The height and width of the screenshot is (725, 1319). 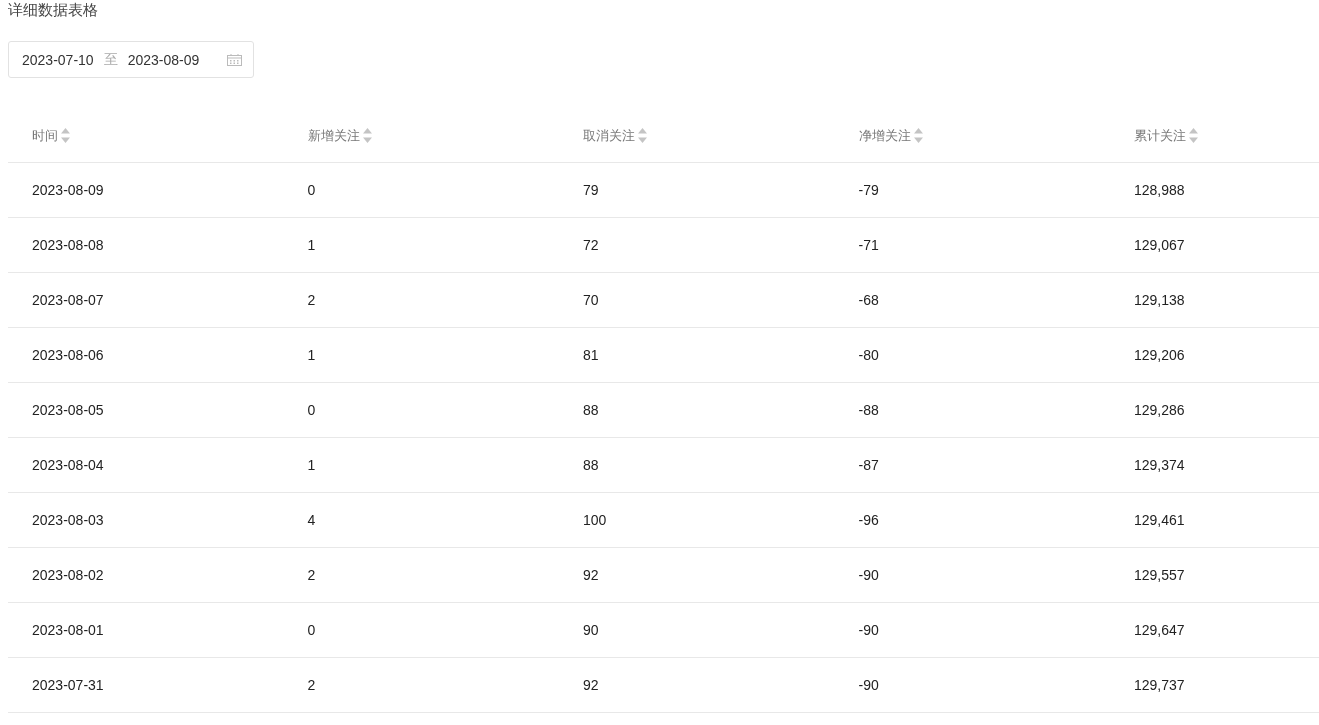 What do you see at coordinates (333, 135) in the screenshot?
I see `column-header: 新增关注` at bounding box center [333, 135].